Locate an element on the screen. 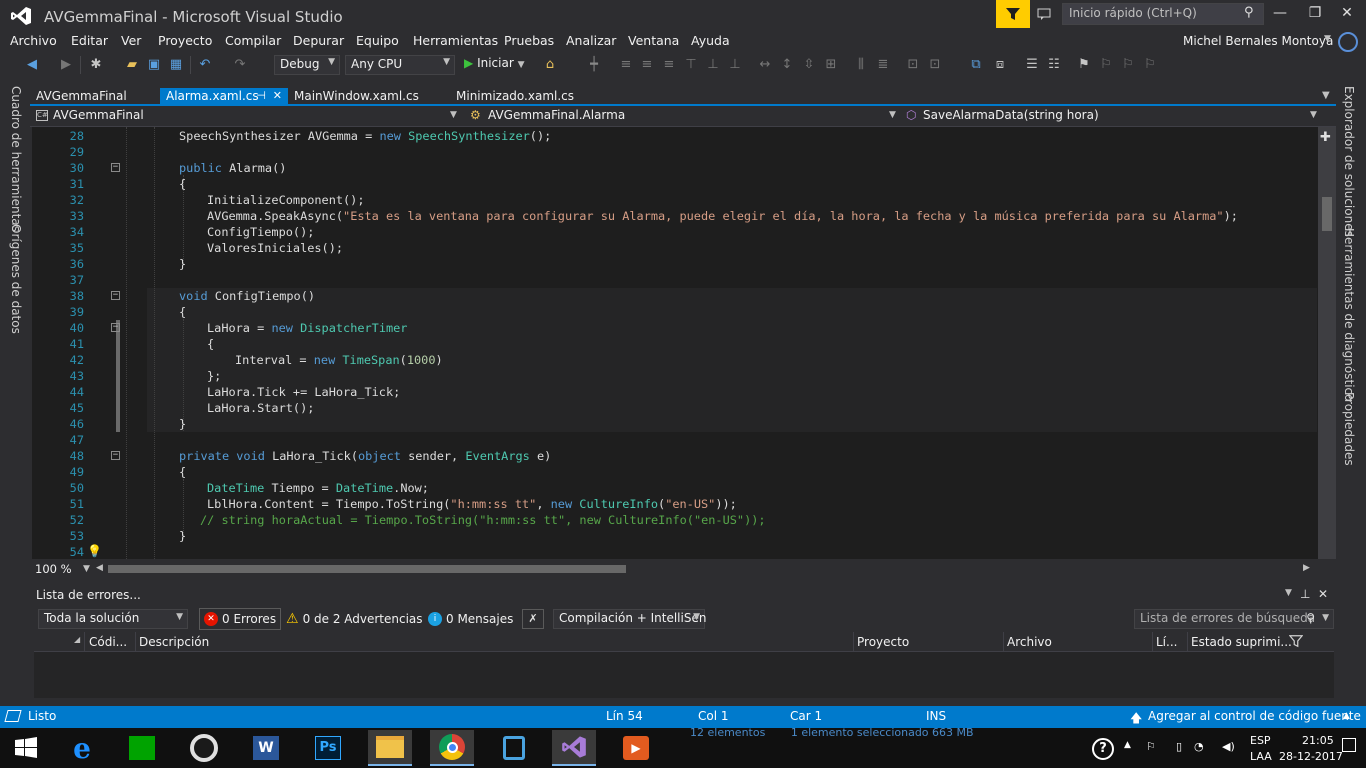 This screenshot has height=768, width=1366. taskbar-blend is located at coordinates (514, 748).